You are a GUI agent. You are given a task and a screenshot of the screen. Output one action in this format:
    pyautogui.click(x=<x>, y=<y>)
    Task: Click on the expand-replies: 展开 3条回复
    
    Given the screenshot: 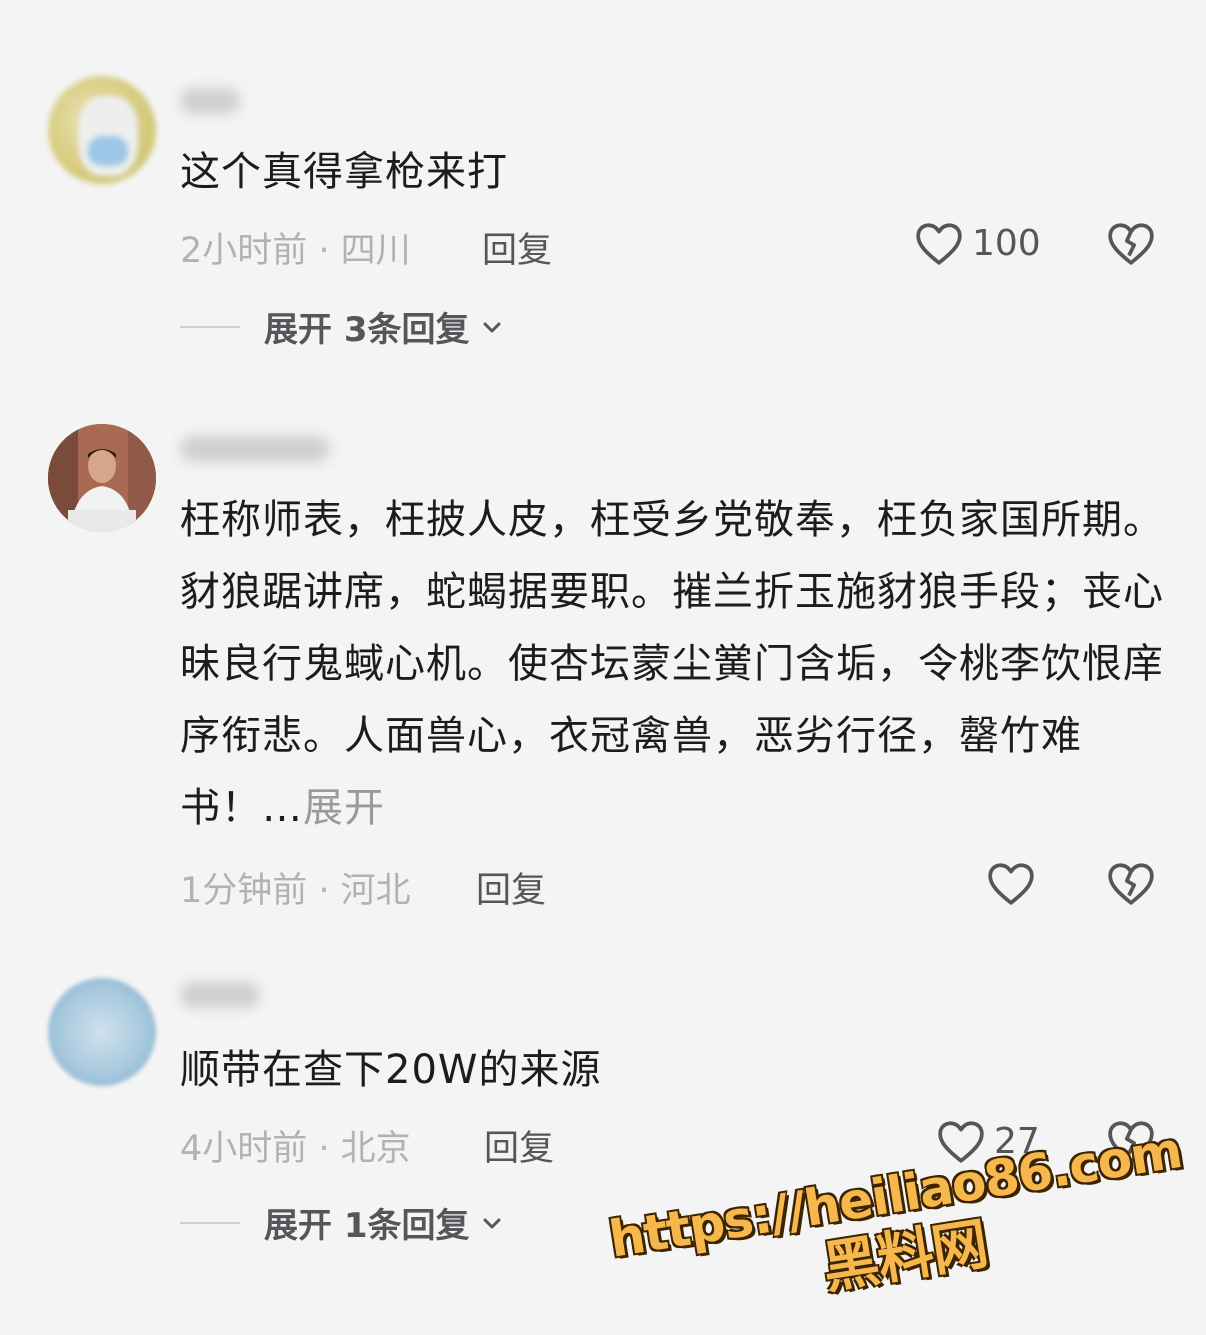 What is the action you would take?
    pyautogui.click(x=342, y=326)
    